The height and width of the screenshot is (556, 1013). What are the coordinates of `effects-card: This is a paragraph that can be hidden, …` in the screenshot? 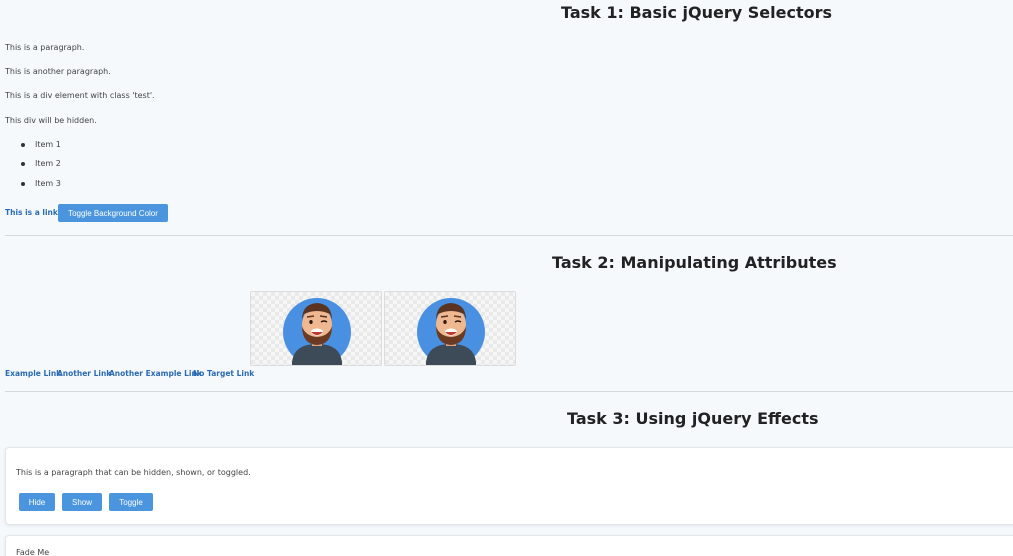 It's located at (509, 486).